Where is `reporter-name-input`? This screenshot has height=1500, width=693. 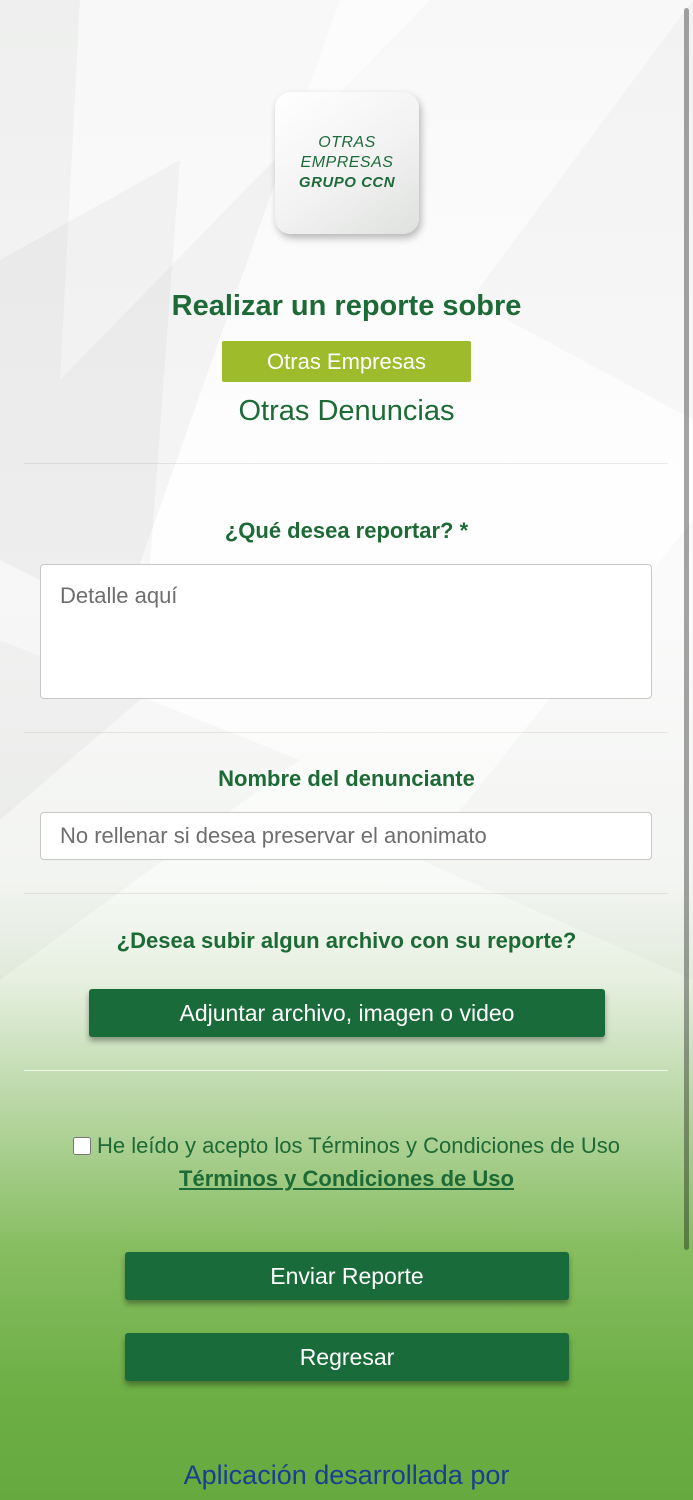
reporter-name-input is located at coordinates (346, 836).